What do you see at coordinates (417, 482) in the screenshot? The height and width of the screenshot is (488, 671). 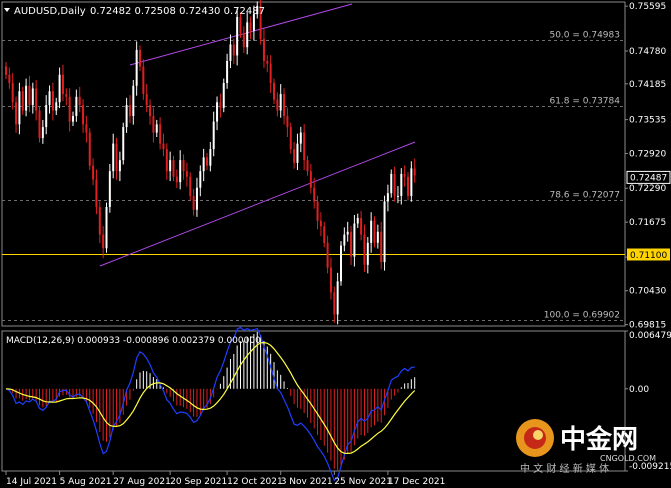 I see `time-tick-label: 17 Dec 2021` at bounding box center [417, 482].